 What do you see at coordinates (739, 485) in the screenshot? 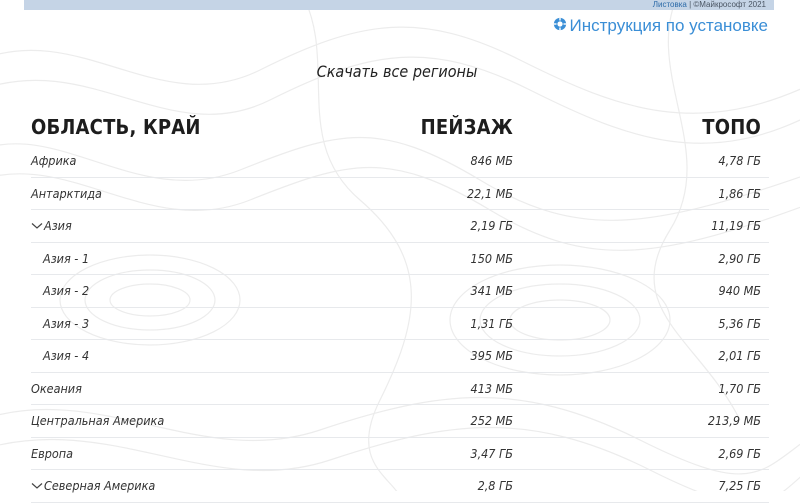
I see `topo-download-link: 7,25 ГБ` at bounding box center [739, 485].